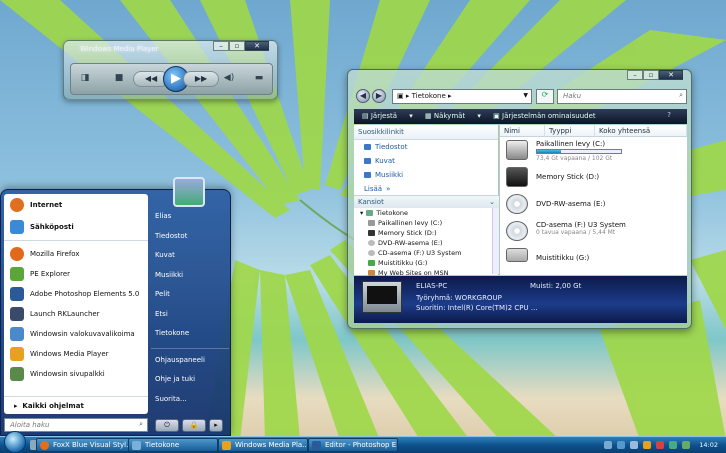  I want to click on hard-drive-icon, so click(517, 150).